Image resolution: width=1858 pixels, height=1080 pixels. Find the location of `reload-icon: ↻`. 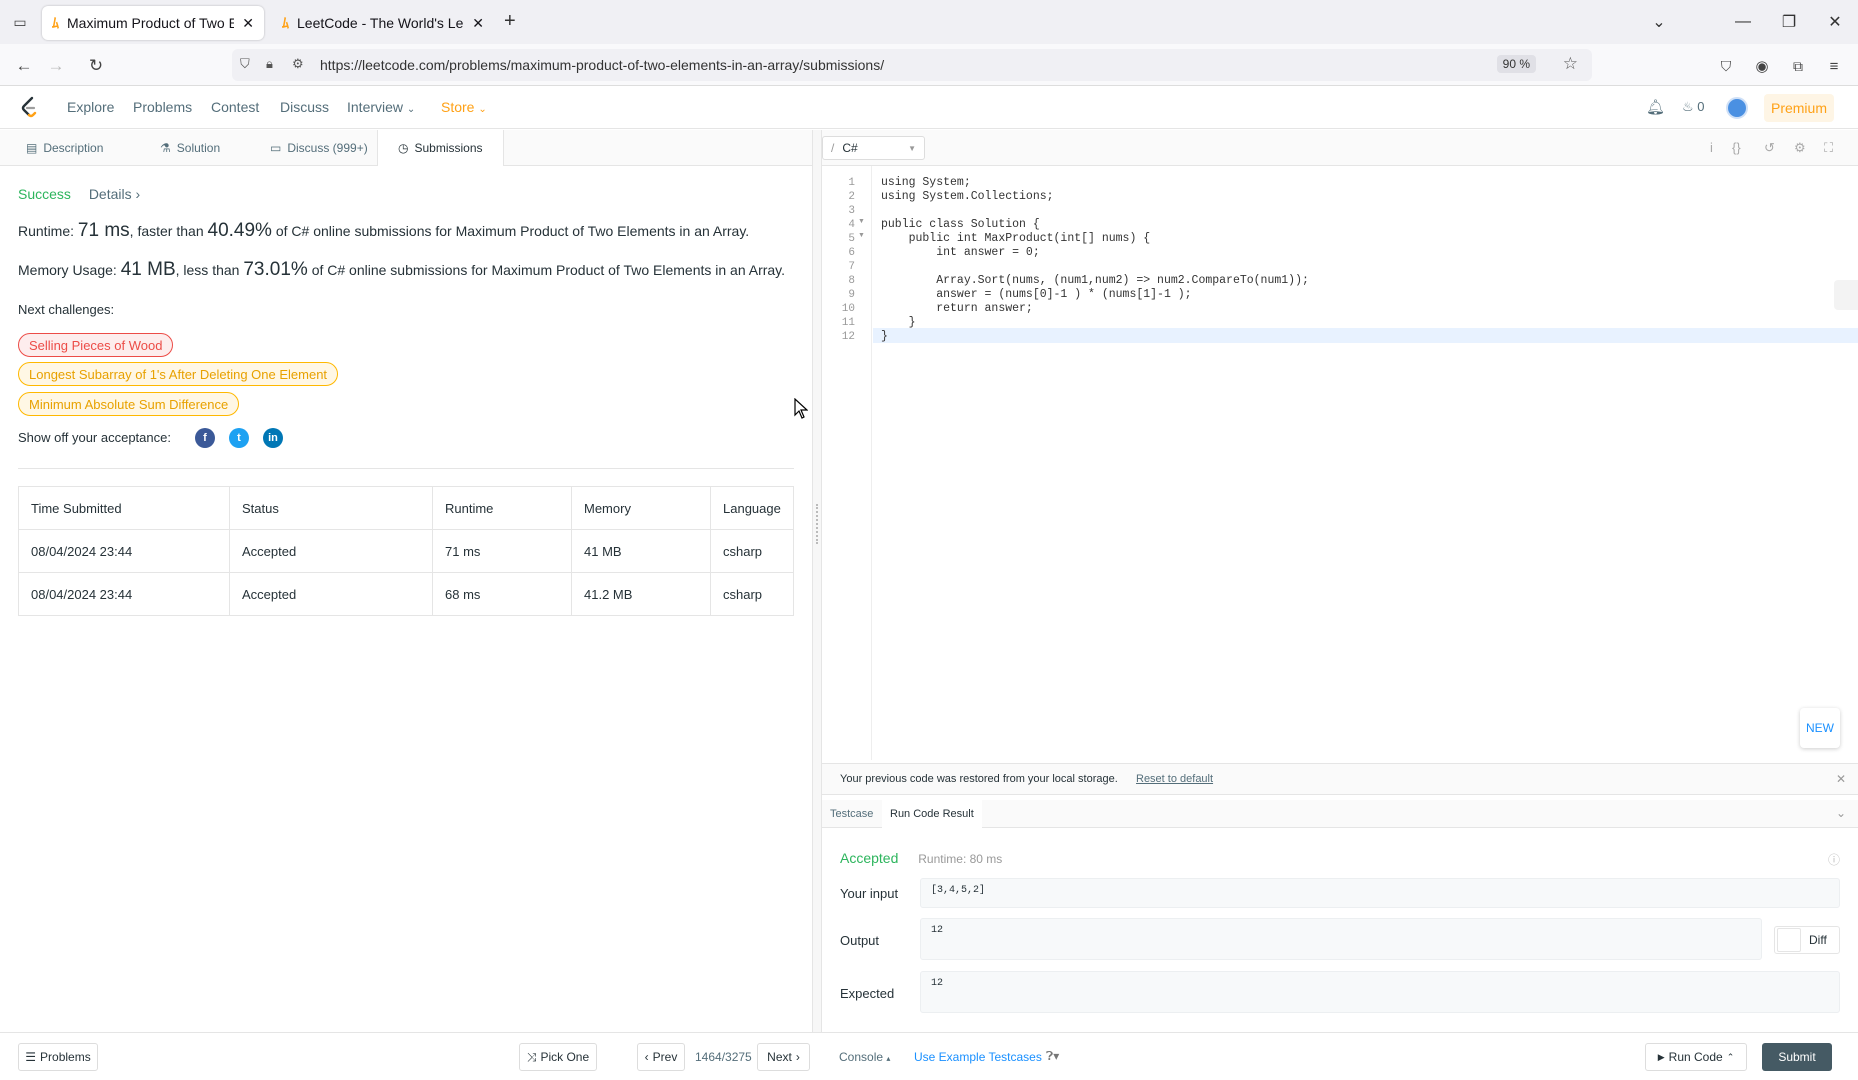

reload-icon: ↻ is located at coordinates (96, 66).